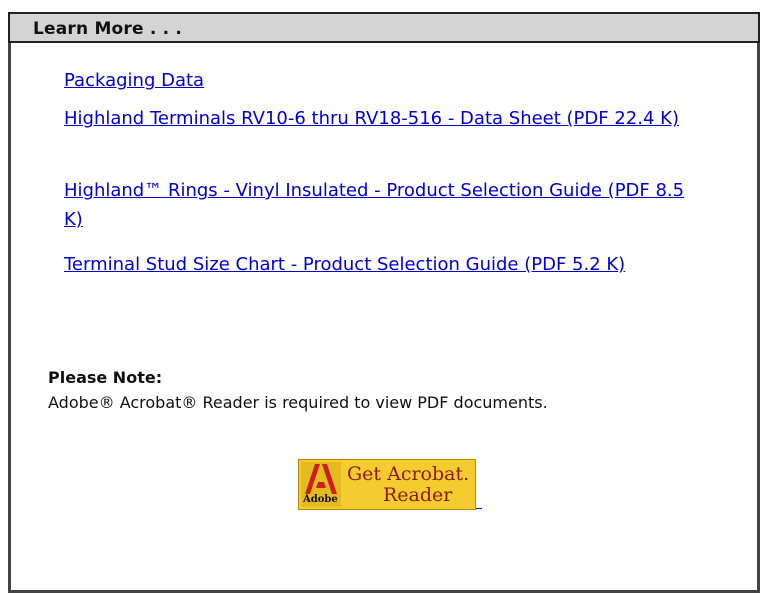  I want to click on adobe-a-icon, so click(321, 479).